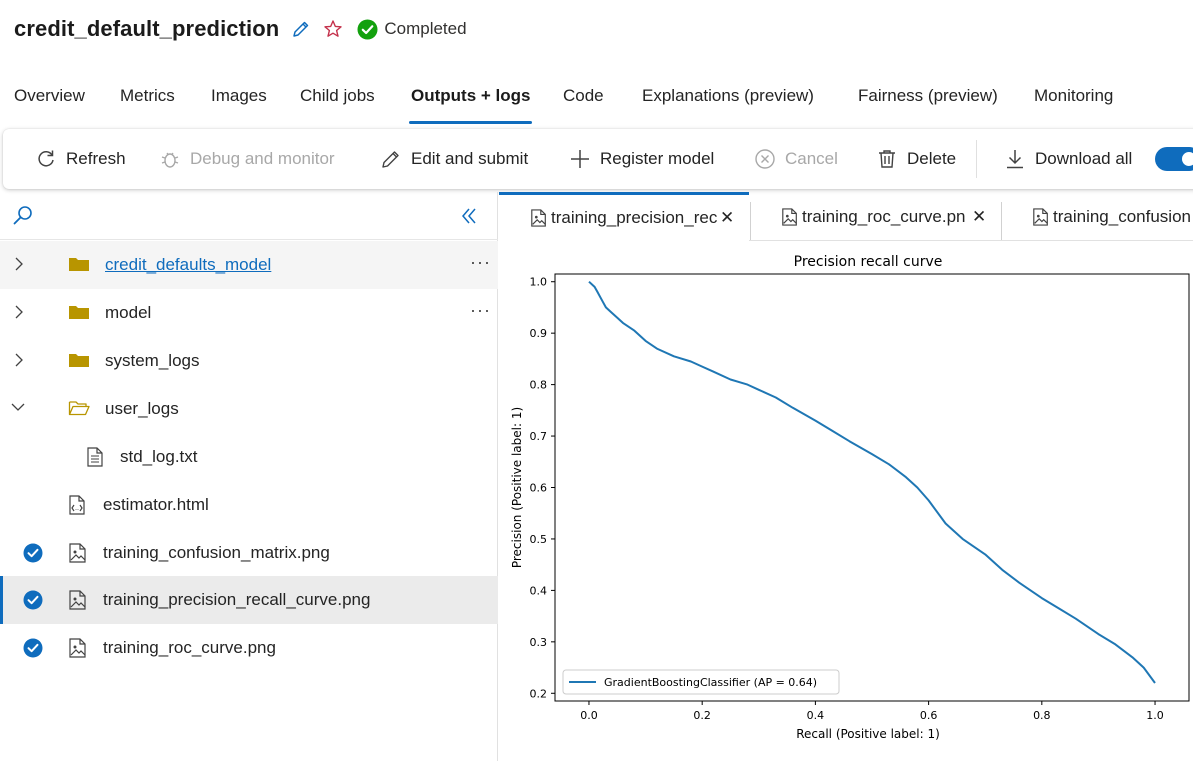 The width and height of the screenshot is (1193, 761). Describe the element at coordinates (188, 265) in the screenshot. I see `tree-item-label: credit_defaults_model` at that location.